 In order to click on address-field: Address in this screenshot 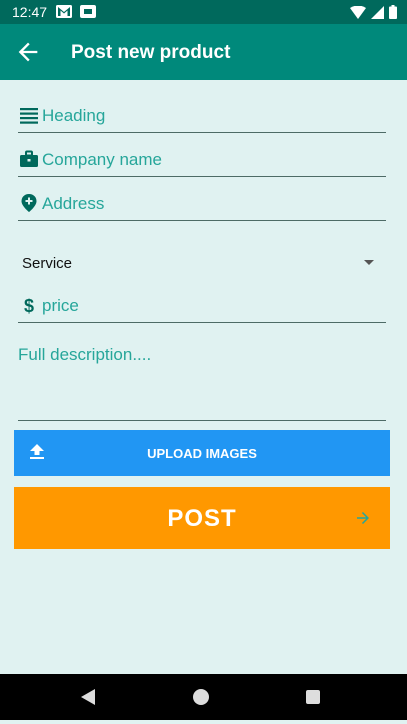, I will do `click(202, 203)`.